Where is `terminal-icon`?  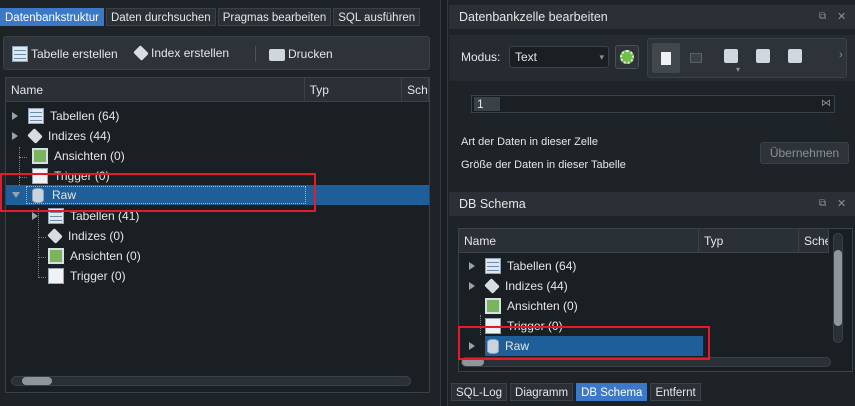 terminal-icon is located at coordinates (696, 58).